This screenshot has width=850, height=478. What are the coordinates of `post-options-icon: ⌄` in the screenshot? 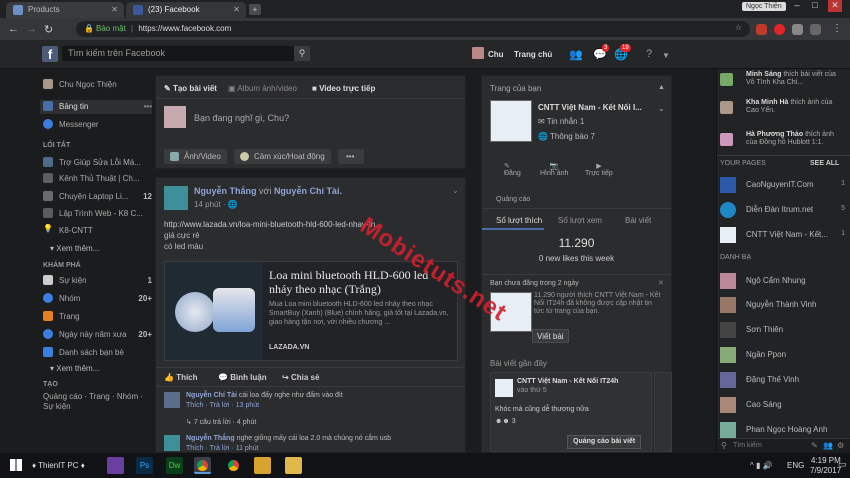 It's located at (455, 190).